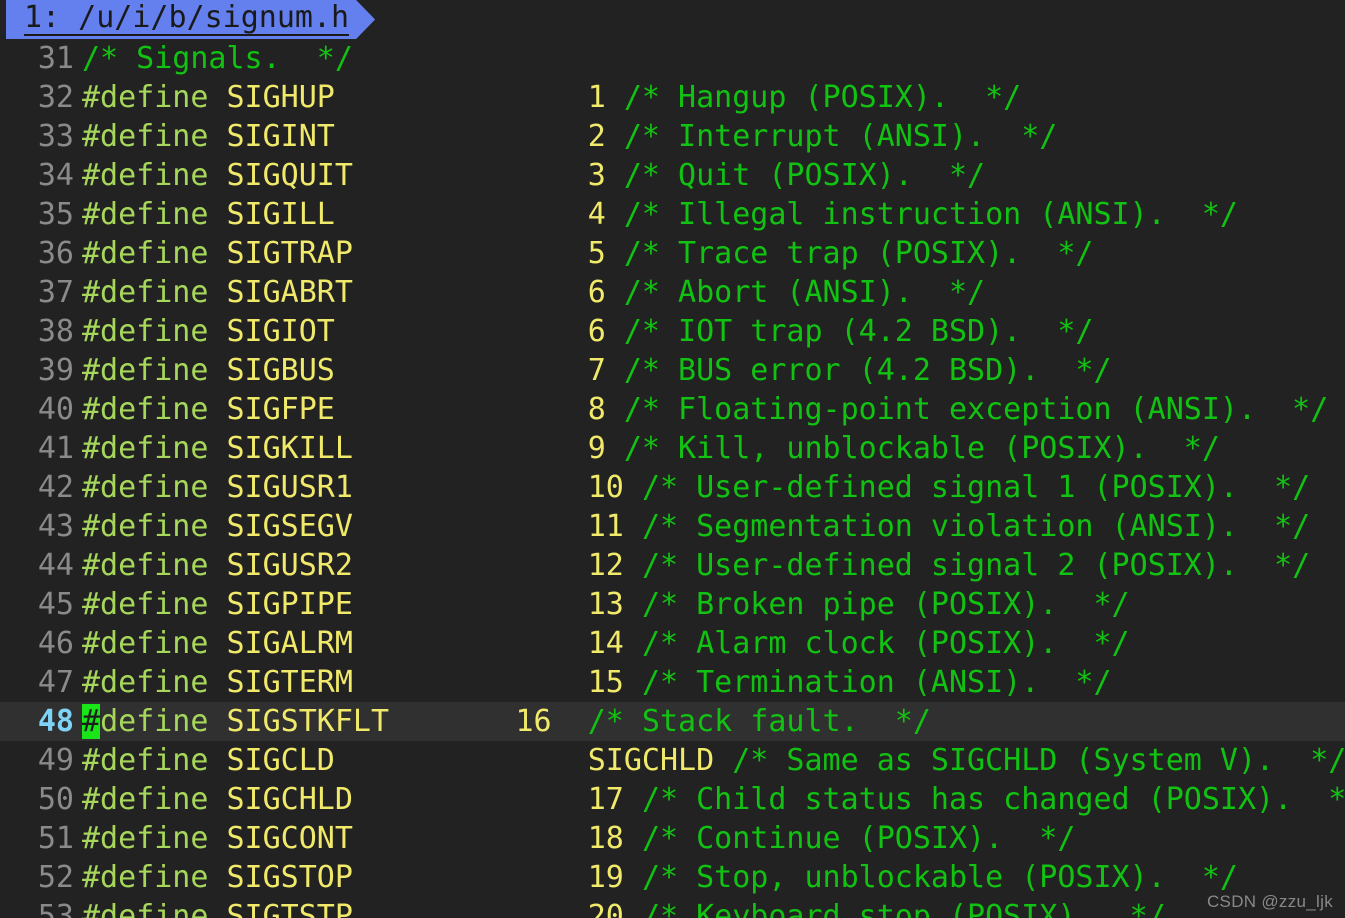  Describe the element at coordinates (672, 58) in the screenshot. I see `code-line: 31/* Signals. */` at that location.